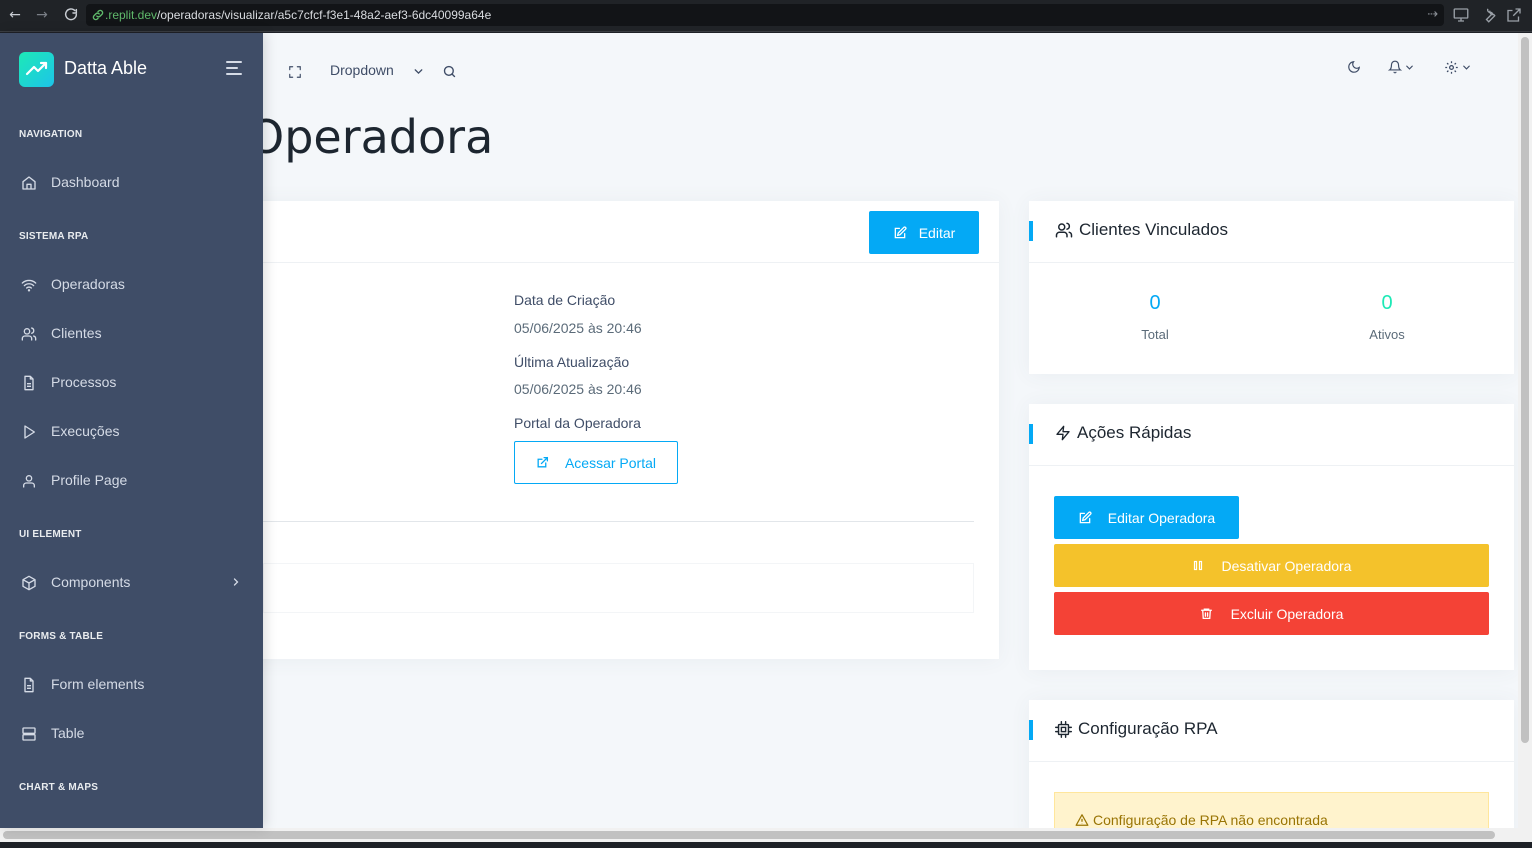 Image resolution: width=1532 pixels, height=848 pixels. I want to click on portal-label: Portal da Operadora, so click(577, 423).